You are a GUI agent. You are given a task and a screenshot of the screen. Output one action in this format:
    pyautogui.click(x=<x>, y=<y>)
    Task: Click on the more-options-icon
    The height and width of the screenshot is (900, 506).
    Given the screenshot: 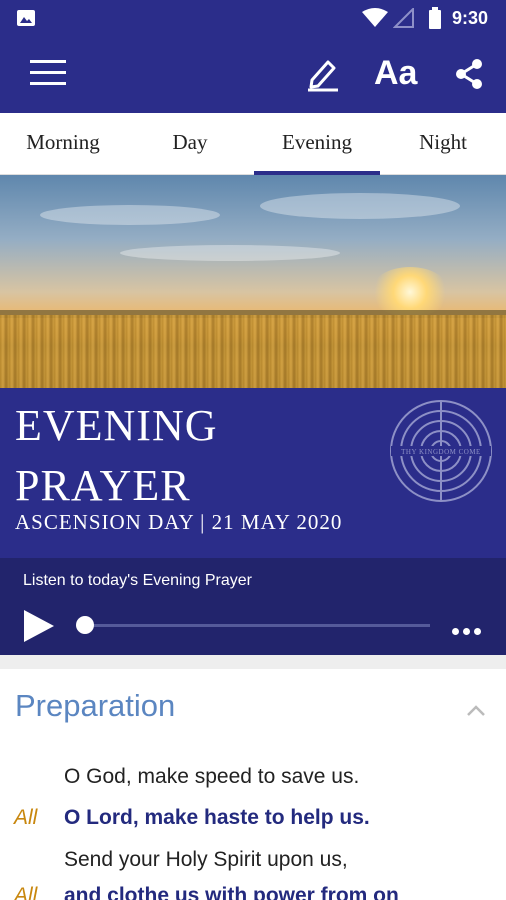 What is the action you would take?
    pyautogui.click(x=468, y=631)
    